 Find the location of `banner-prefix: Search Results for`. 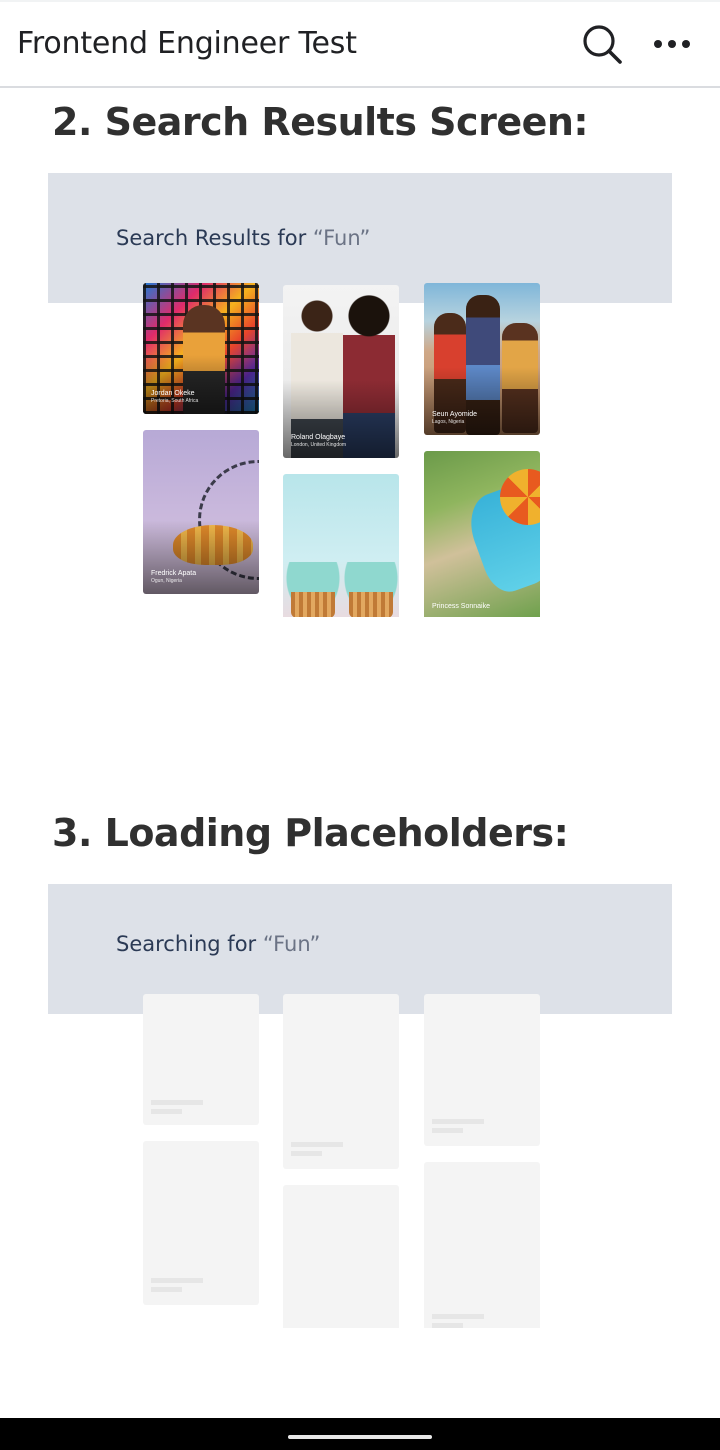

banner-prefix: Search Results for is located at coordinates (214, 238).